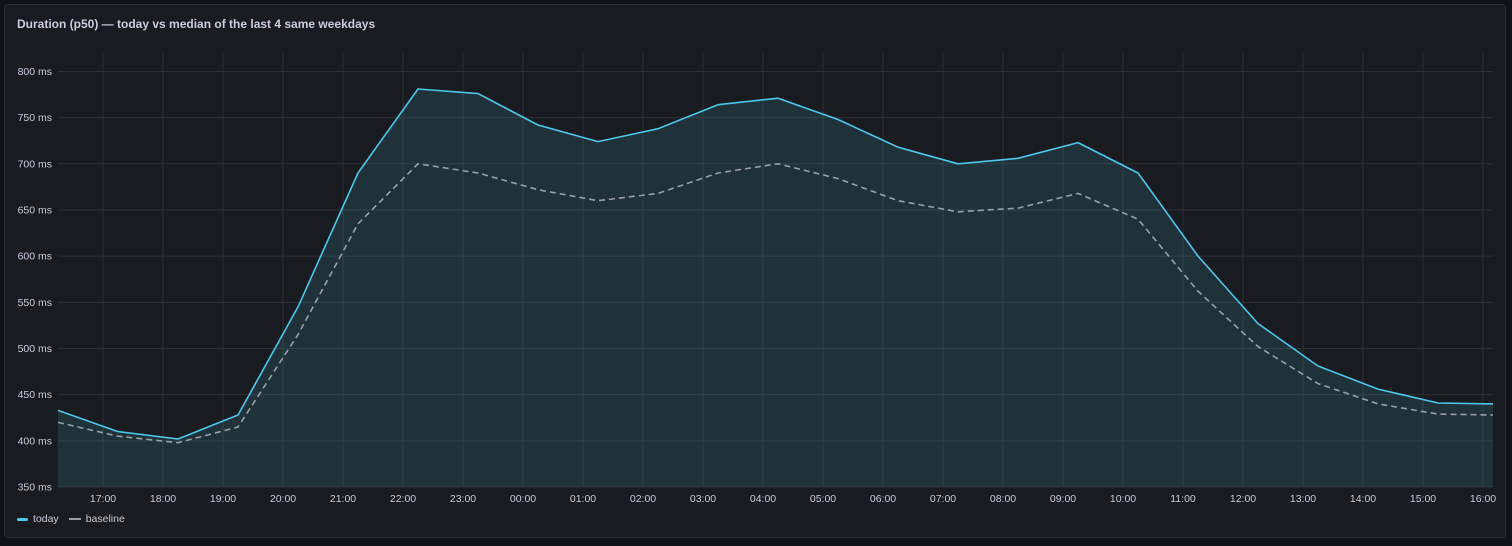 The width and height of the screenshot is (1512, 546). What do you see at coordinates (1003, 499) in the screenshot?
I see `x-tick-label: 08:00` at bounding box center [1003, 499].